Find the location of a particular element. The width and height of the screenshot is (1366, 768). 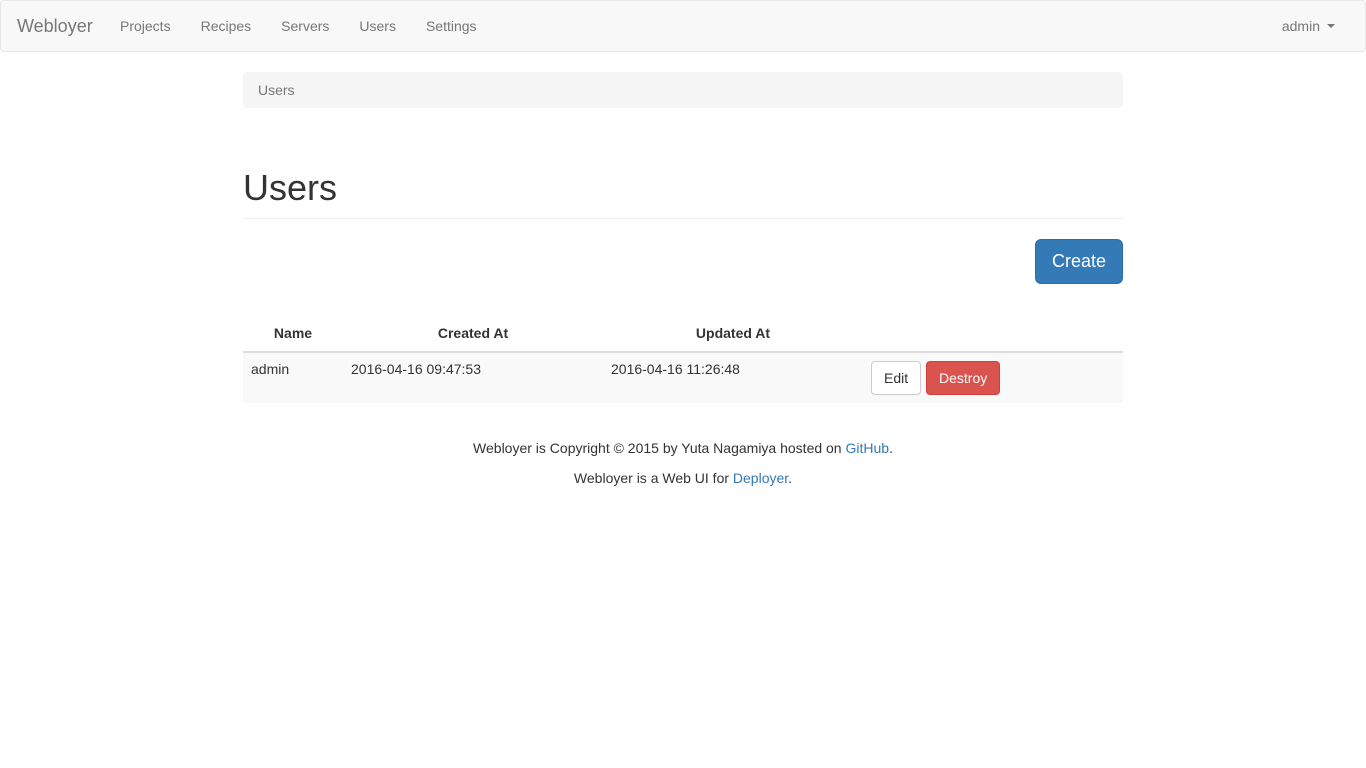

actions-bar: Create is located at coordinates (683, 261).